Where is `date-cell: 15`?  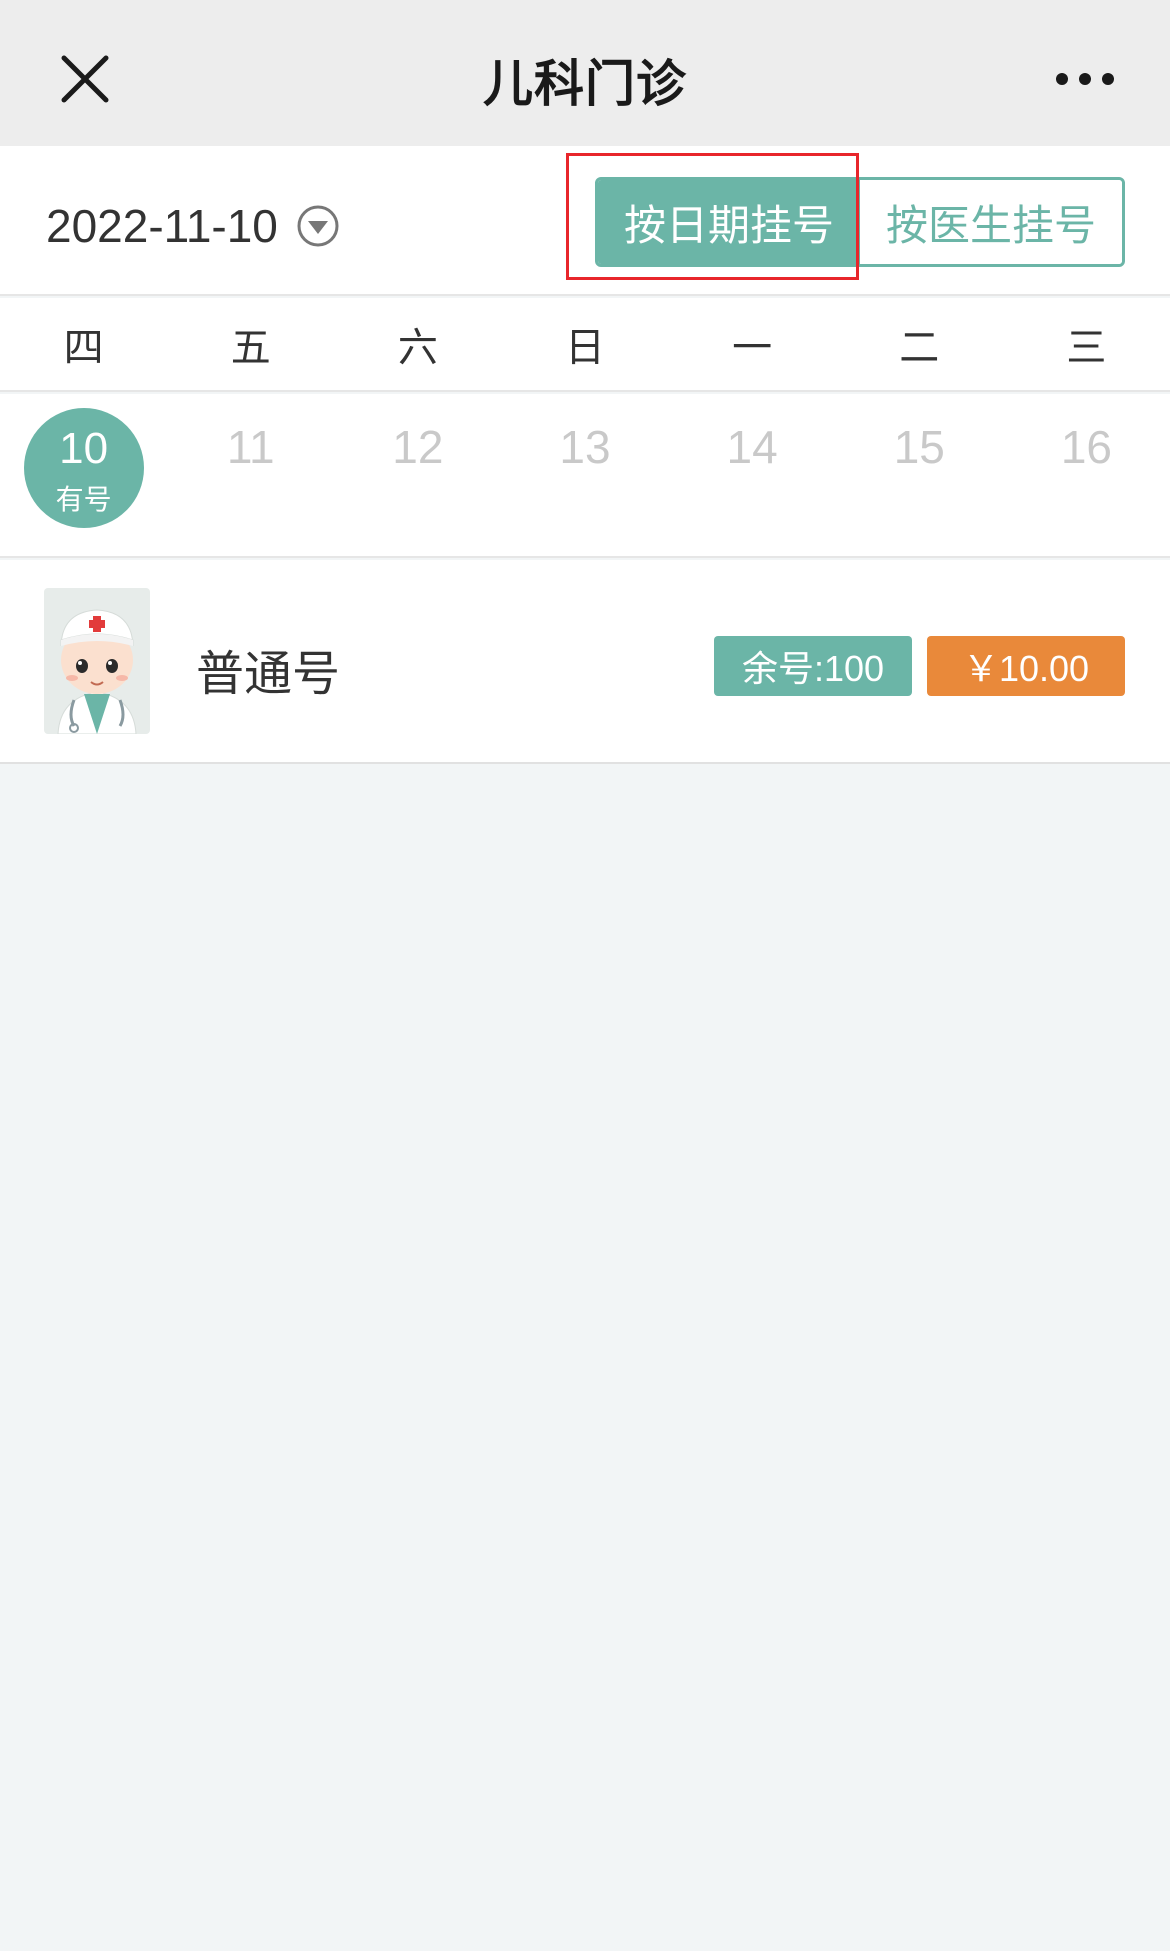
date-cell: 15 is located at coordinates (919, 475).